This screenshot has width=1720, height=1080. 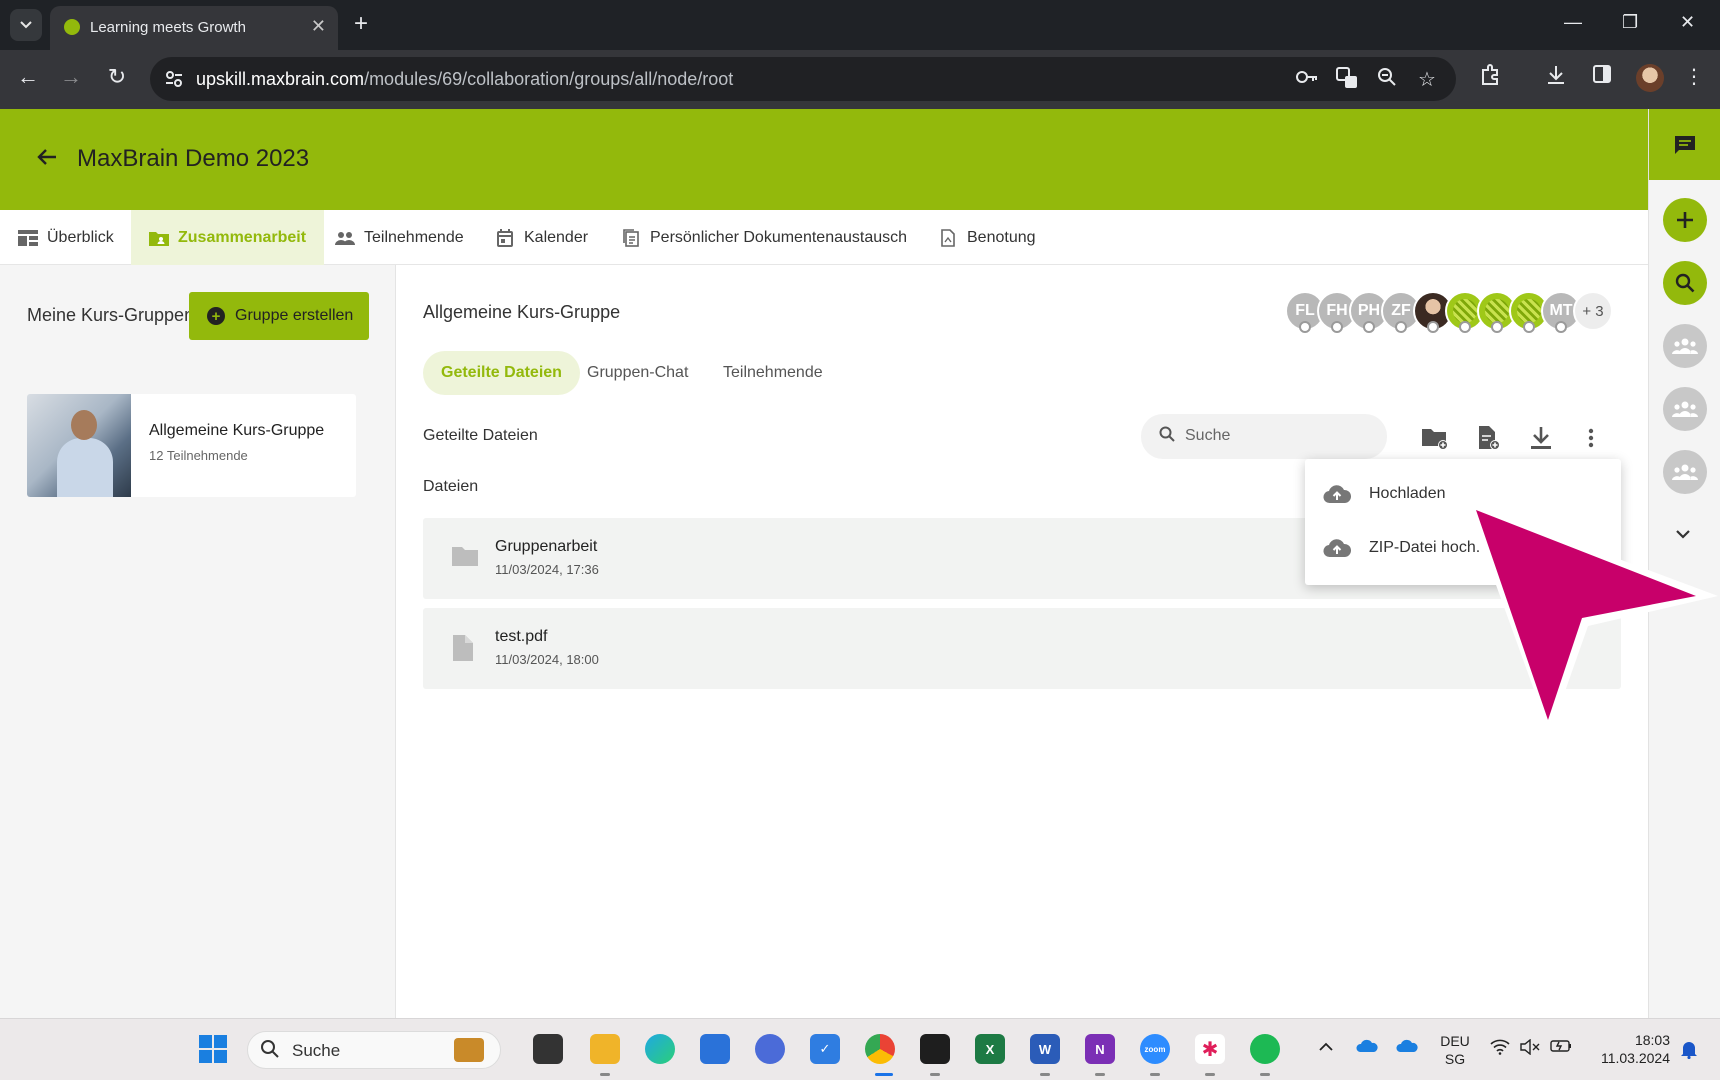 I want to click on more-vertical-icon, so click(x=1591, y=438).